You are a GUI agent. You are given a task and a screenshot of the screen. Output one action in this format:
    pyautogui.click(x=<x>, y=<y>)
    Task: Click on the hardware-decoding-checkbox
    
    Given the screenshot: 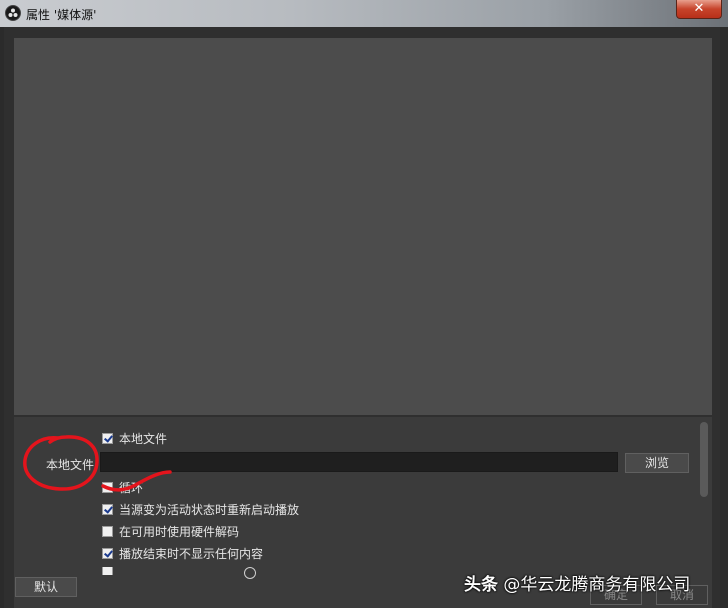 What is the action you would take?
    pyautogui.click(x=107, y=531)
    